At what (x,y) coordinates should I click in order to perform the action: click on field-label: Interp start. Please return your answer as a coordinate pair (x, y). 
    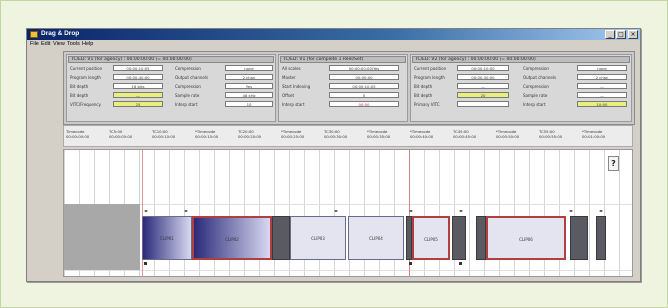
    Looking at the image, I should click on (534, 104).